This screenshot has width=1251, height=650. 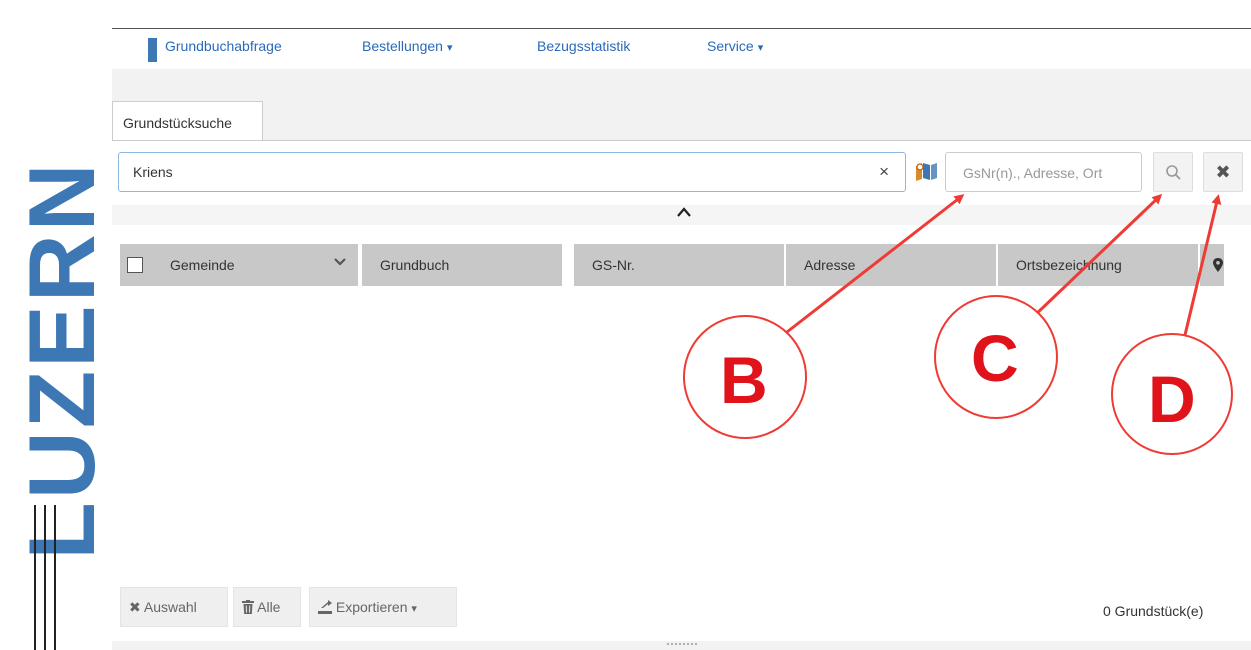 I want to click on reset-button: ✖, so click(x=1223, y=172).